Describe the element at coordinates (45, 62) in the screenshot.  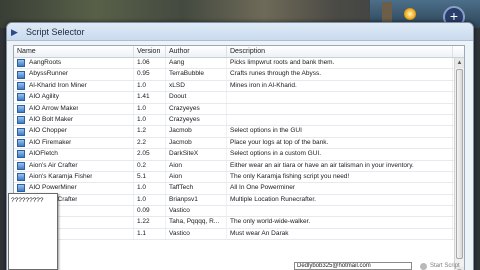
I see `script-name: AangRoots` at that location.